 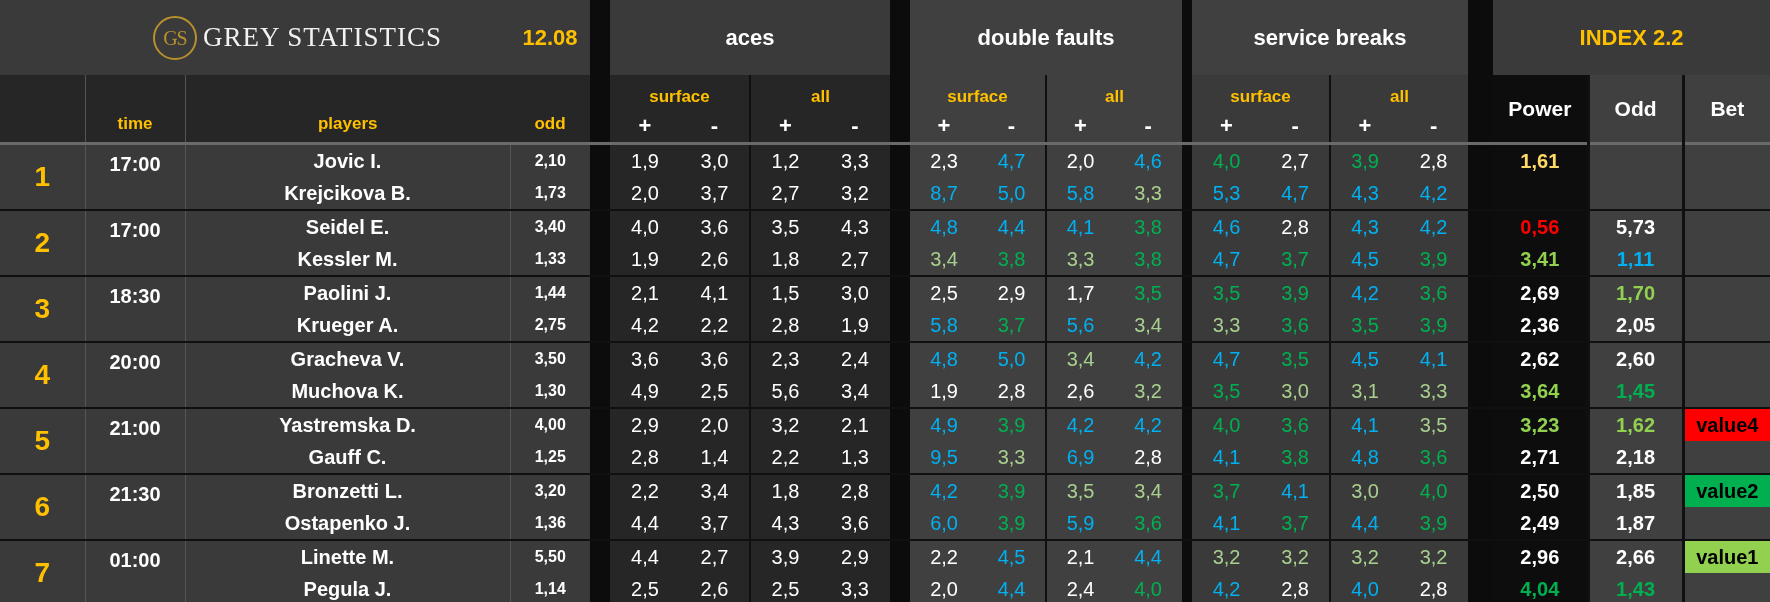 I want to click on odd-value: 1,62, so click(x=1636, y=424).